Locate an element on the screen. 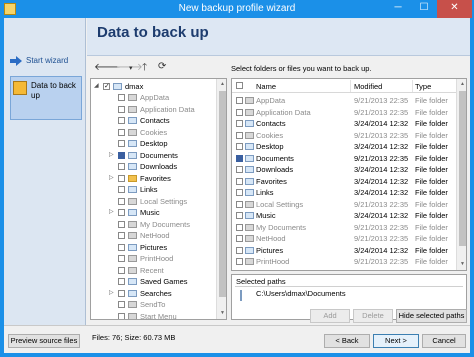 The image size is (474, 357). file-row: Cookies 9/21/2013 22:35 File folder is located at coordinates (344, 135).